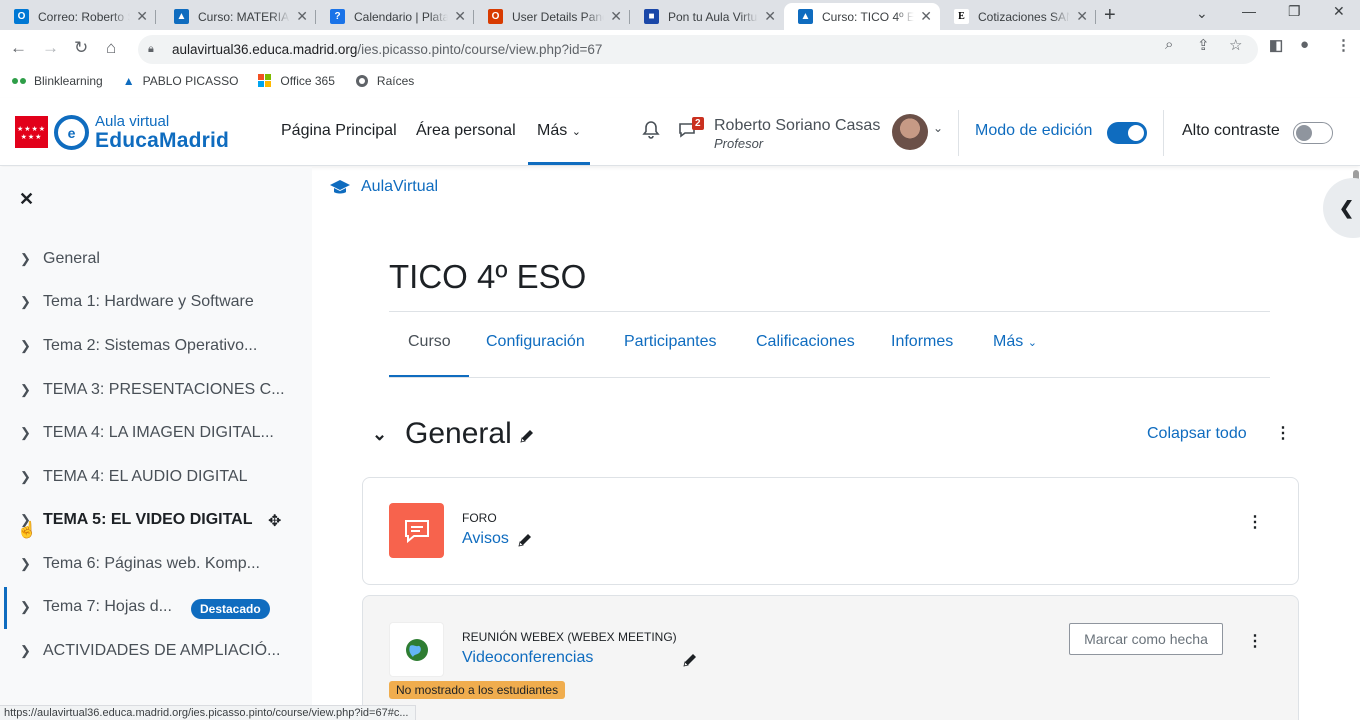  What do you see at coordinates (429, 342) in the screenshot?
I see `tab-course: Curso` at bounding box center [429, 342].